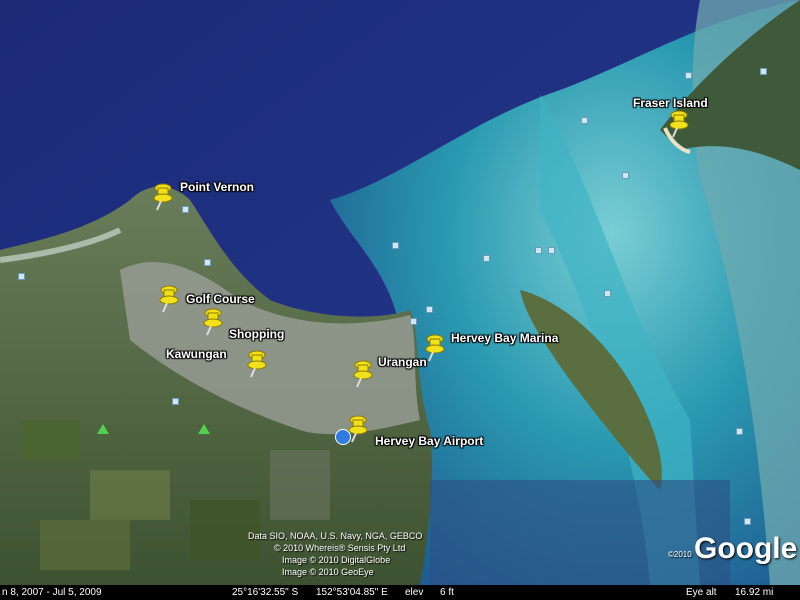  Describe the element at coordinates (754, 592) in the screenshot. I see `eye-altitude-value: 16.92 mi` at that location.